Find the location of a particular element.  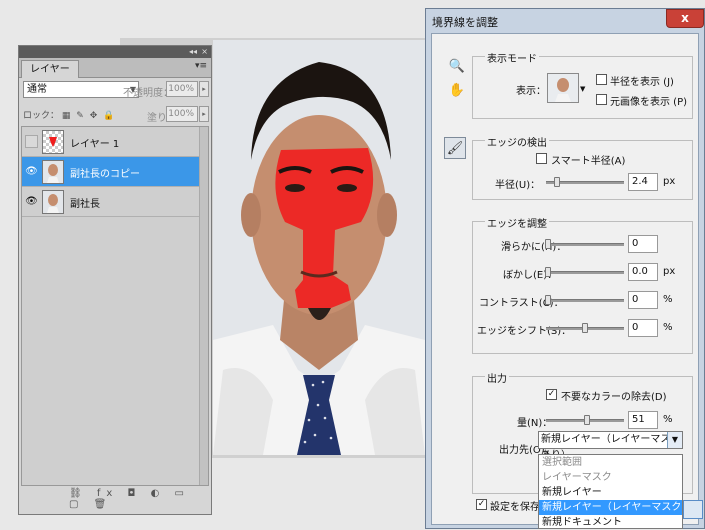

layer-name: 副社長のコピー is located at coordinates (105, 174).